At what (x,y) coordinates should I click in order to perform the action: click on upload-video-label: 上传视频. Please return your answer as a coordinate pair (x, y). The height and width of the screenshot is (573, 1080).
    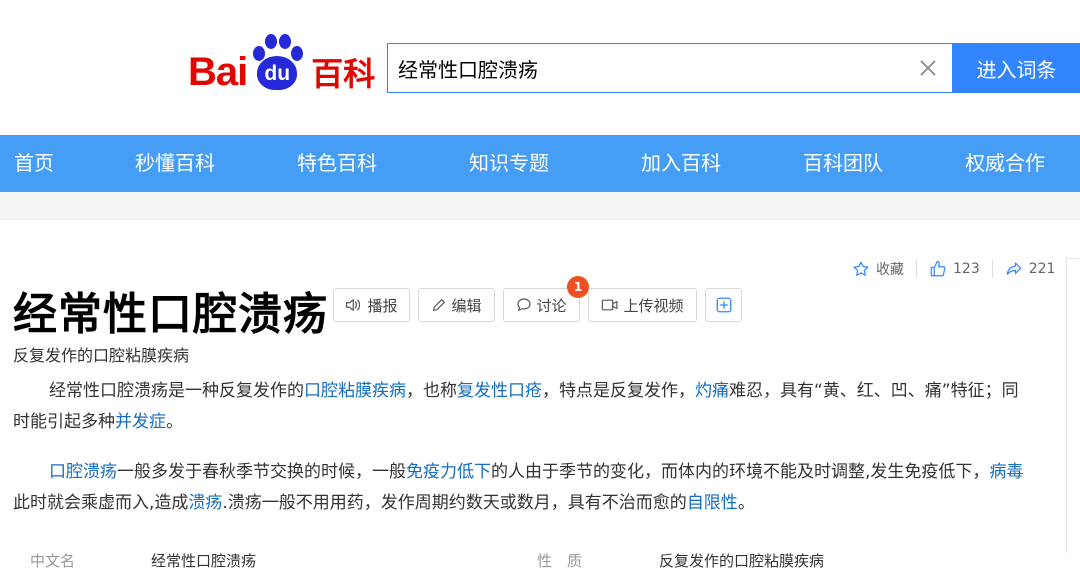
    Looking at the image, I should click on (653, 305).